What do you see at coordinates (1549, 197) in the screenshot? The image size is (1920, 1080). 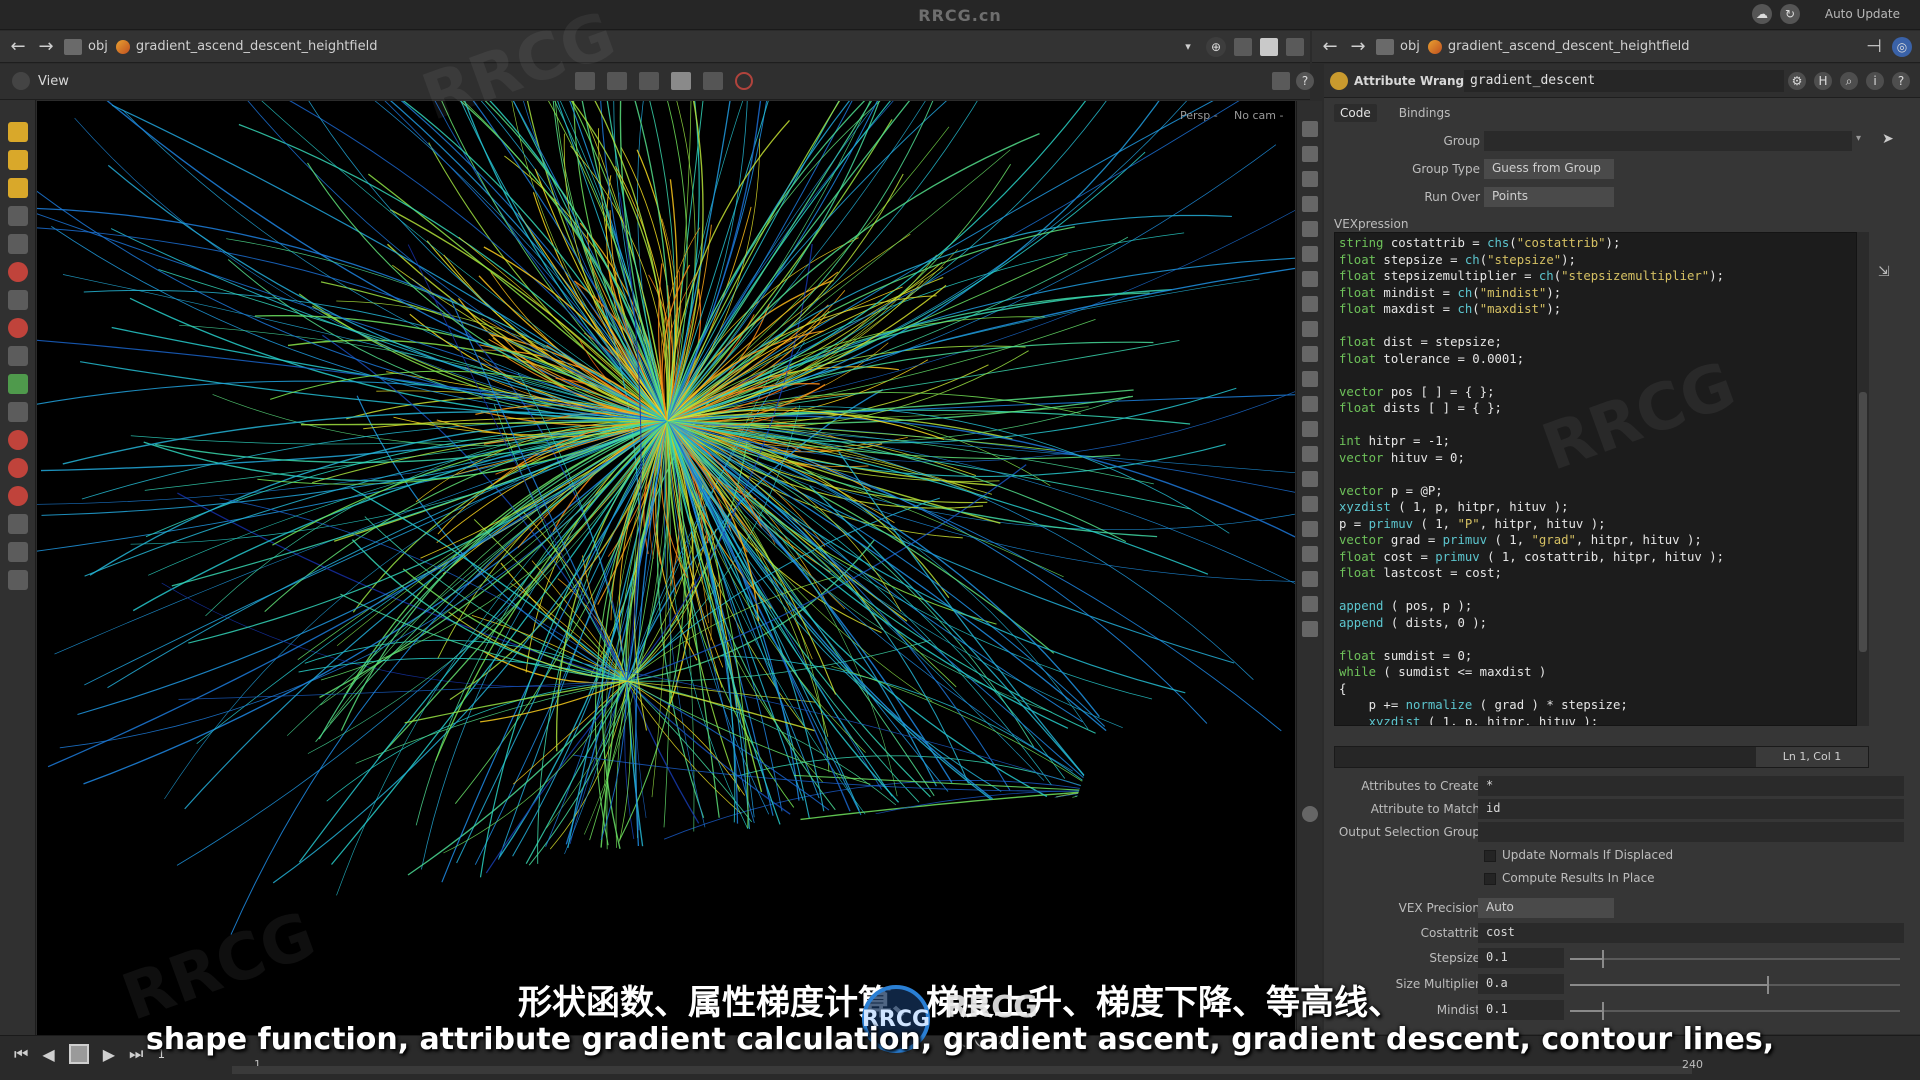 I see `run-over-menu: Points` at bounding box center [1549, 197].